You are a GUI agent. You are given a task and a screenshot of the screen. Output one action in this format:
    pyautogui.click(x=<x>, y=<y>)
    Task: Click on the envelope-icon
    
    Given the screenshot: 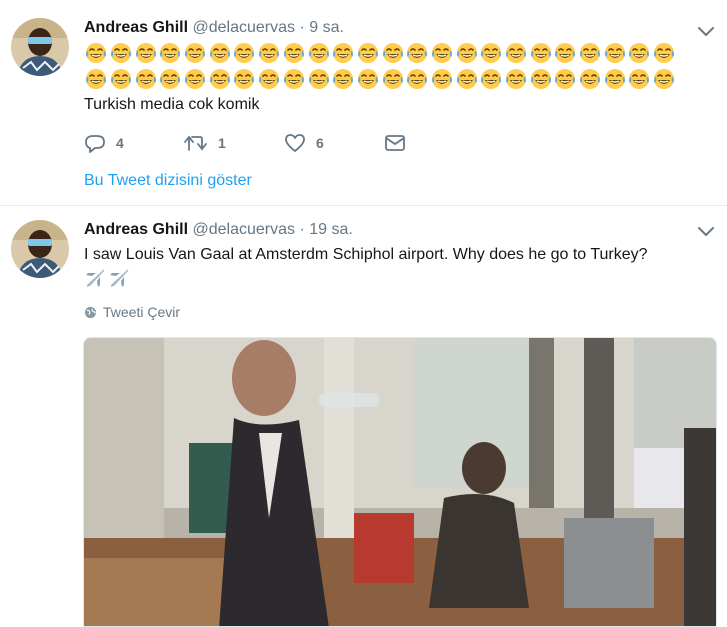 What is the action you would take?
    pyautogui.click(x=395, y=143)
    